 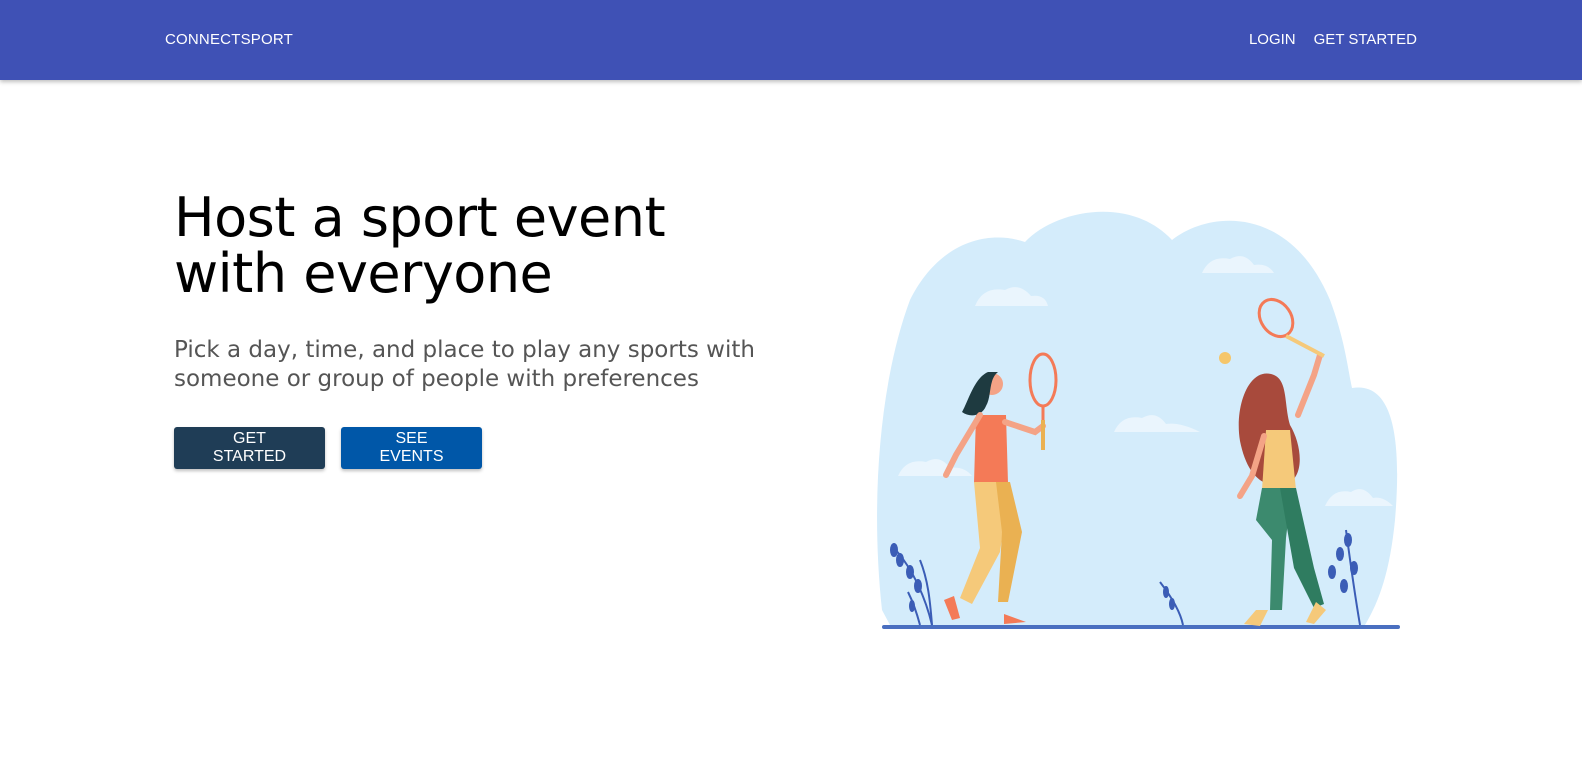 I want to click on top-nav: LOGIN GET STARTED, so click(x=1333, y=39).